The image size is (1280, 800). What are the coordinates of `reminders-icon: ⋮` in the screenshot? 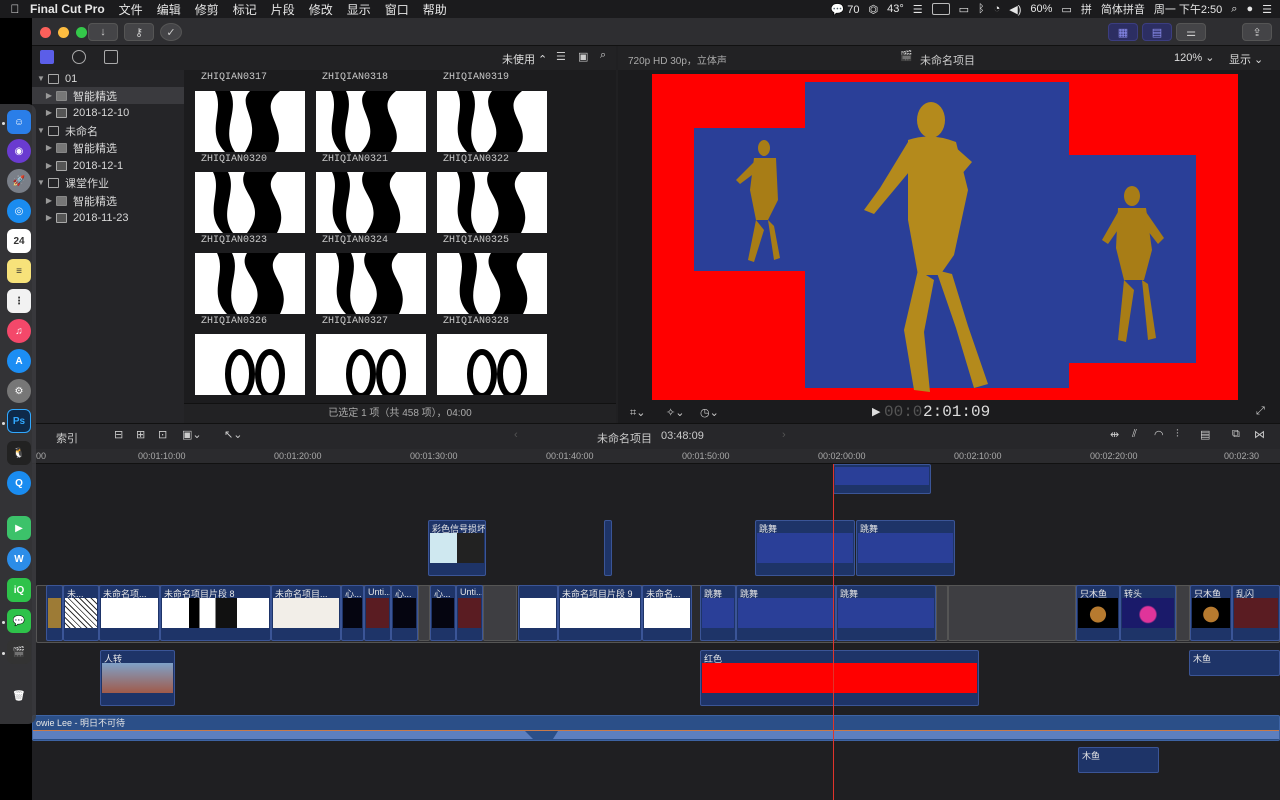 It's located at (19, 301).